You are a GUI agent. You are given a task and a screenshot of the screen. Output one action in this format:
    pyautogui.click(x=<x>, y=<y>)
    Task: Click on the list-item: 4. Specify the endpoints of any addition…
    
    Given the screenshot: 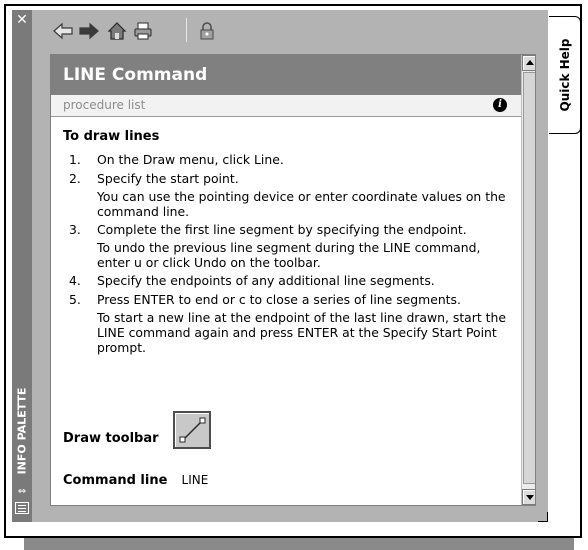 What is the action you would take?
    pyautogui.click(x=289, y=281)
    